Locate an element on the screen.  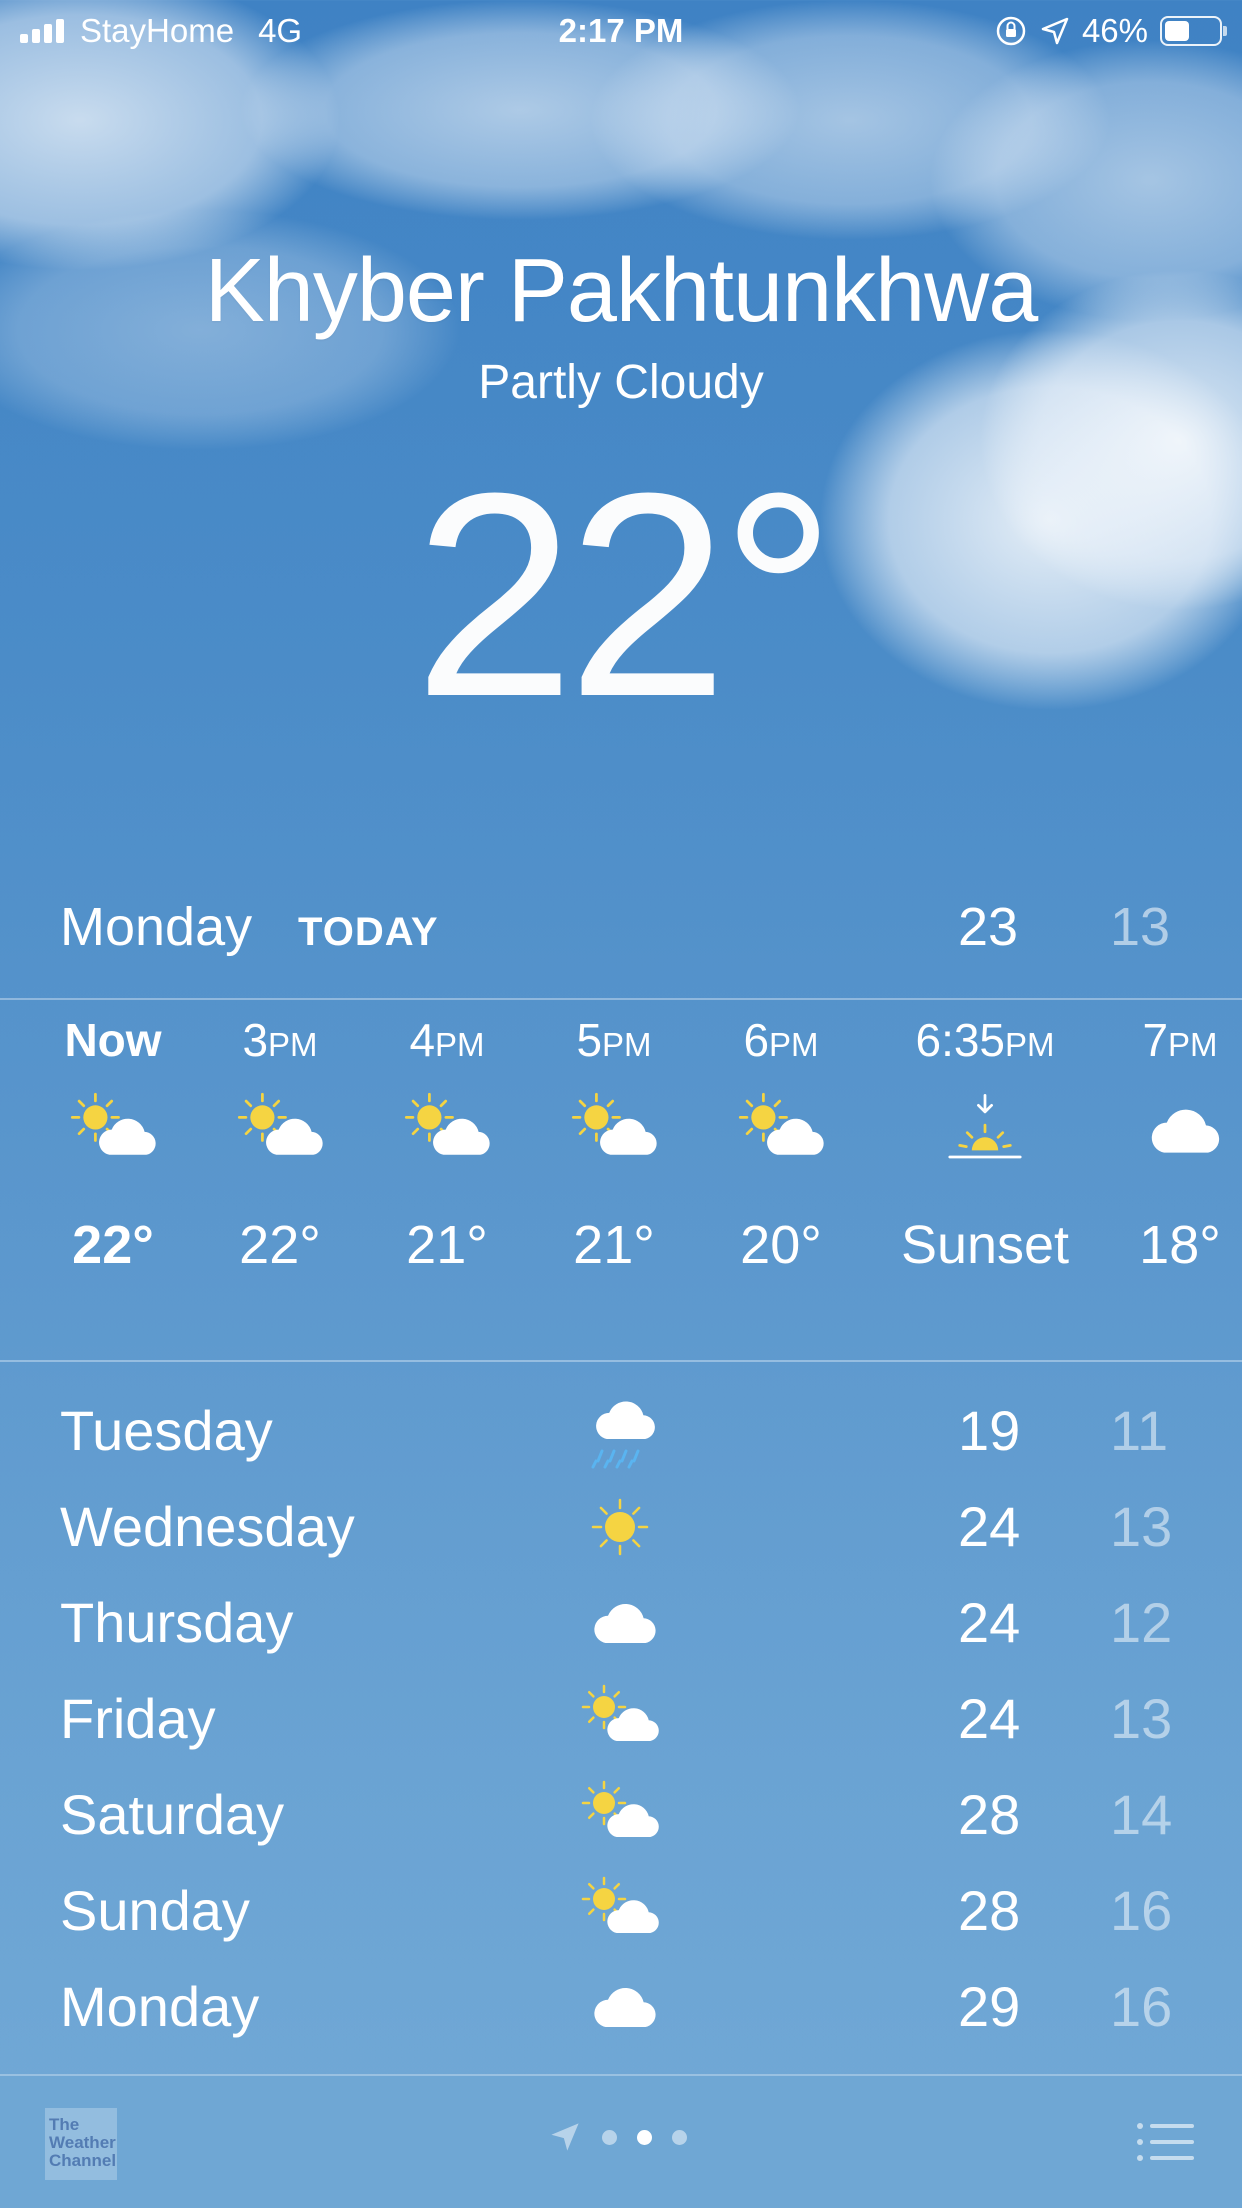
orientation-lock-icon is located at coordinates (1011, 31).